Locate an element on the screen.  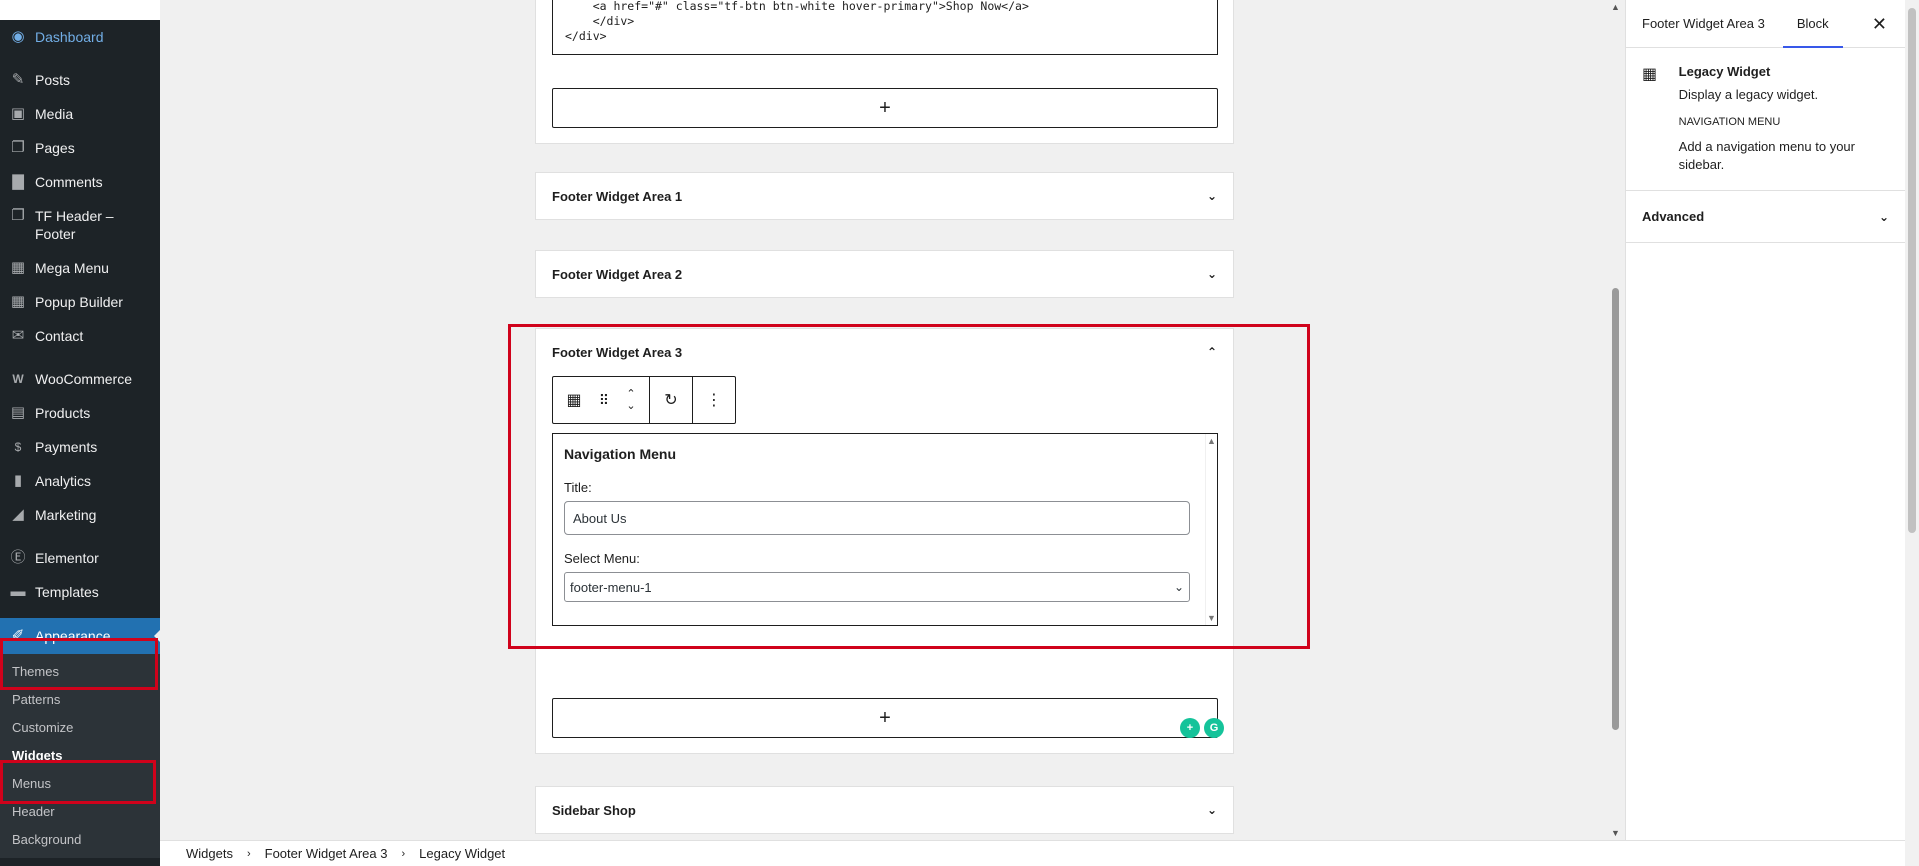
menu-marketing: ◢ Marketing is located at coordinates (80, 515).